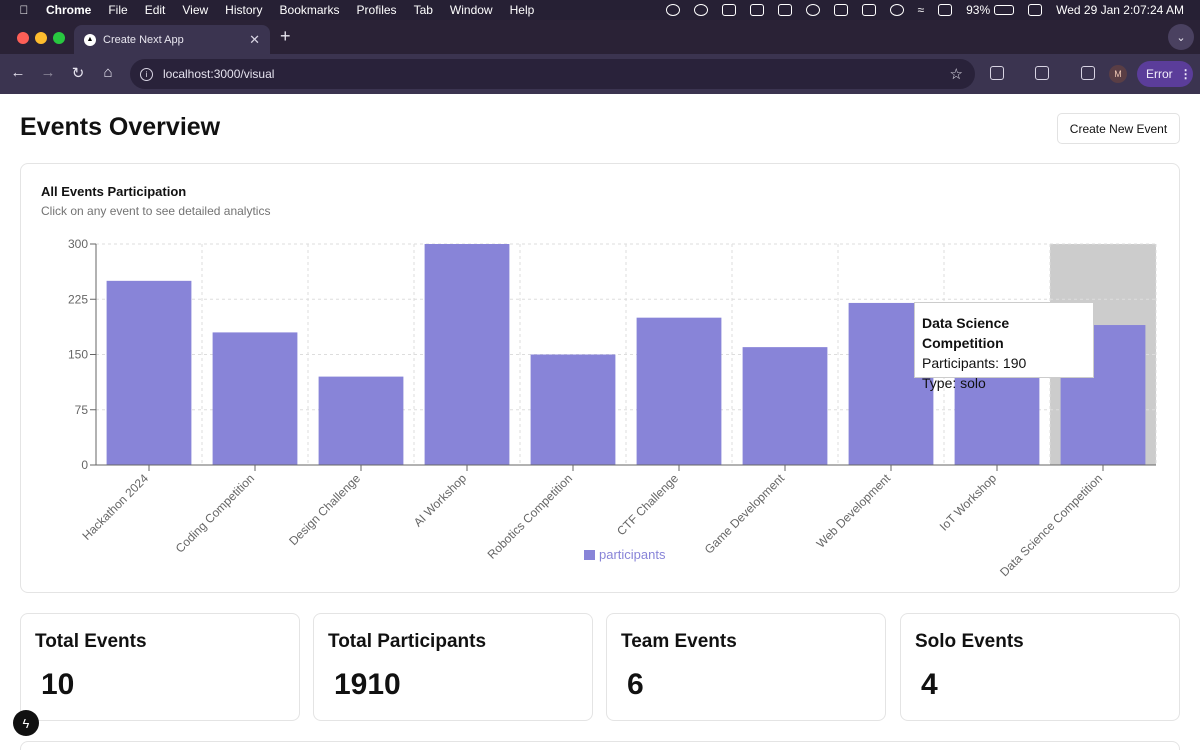 This screenshot has width=1200, height=750. Describe the element at coordinates (78, 299) in the screenshot. I see `y-tick-label: 225` at that location.